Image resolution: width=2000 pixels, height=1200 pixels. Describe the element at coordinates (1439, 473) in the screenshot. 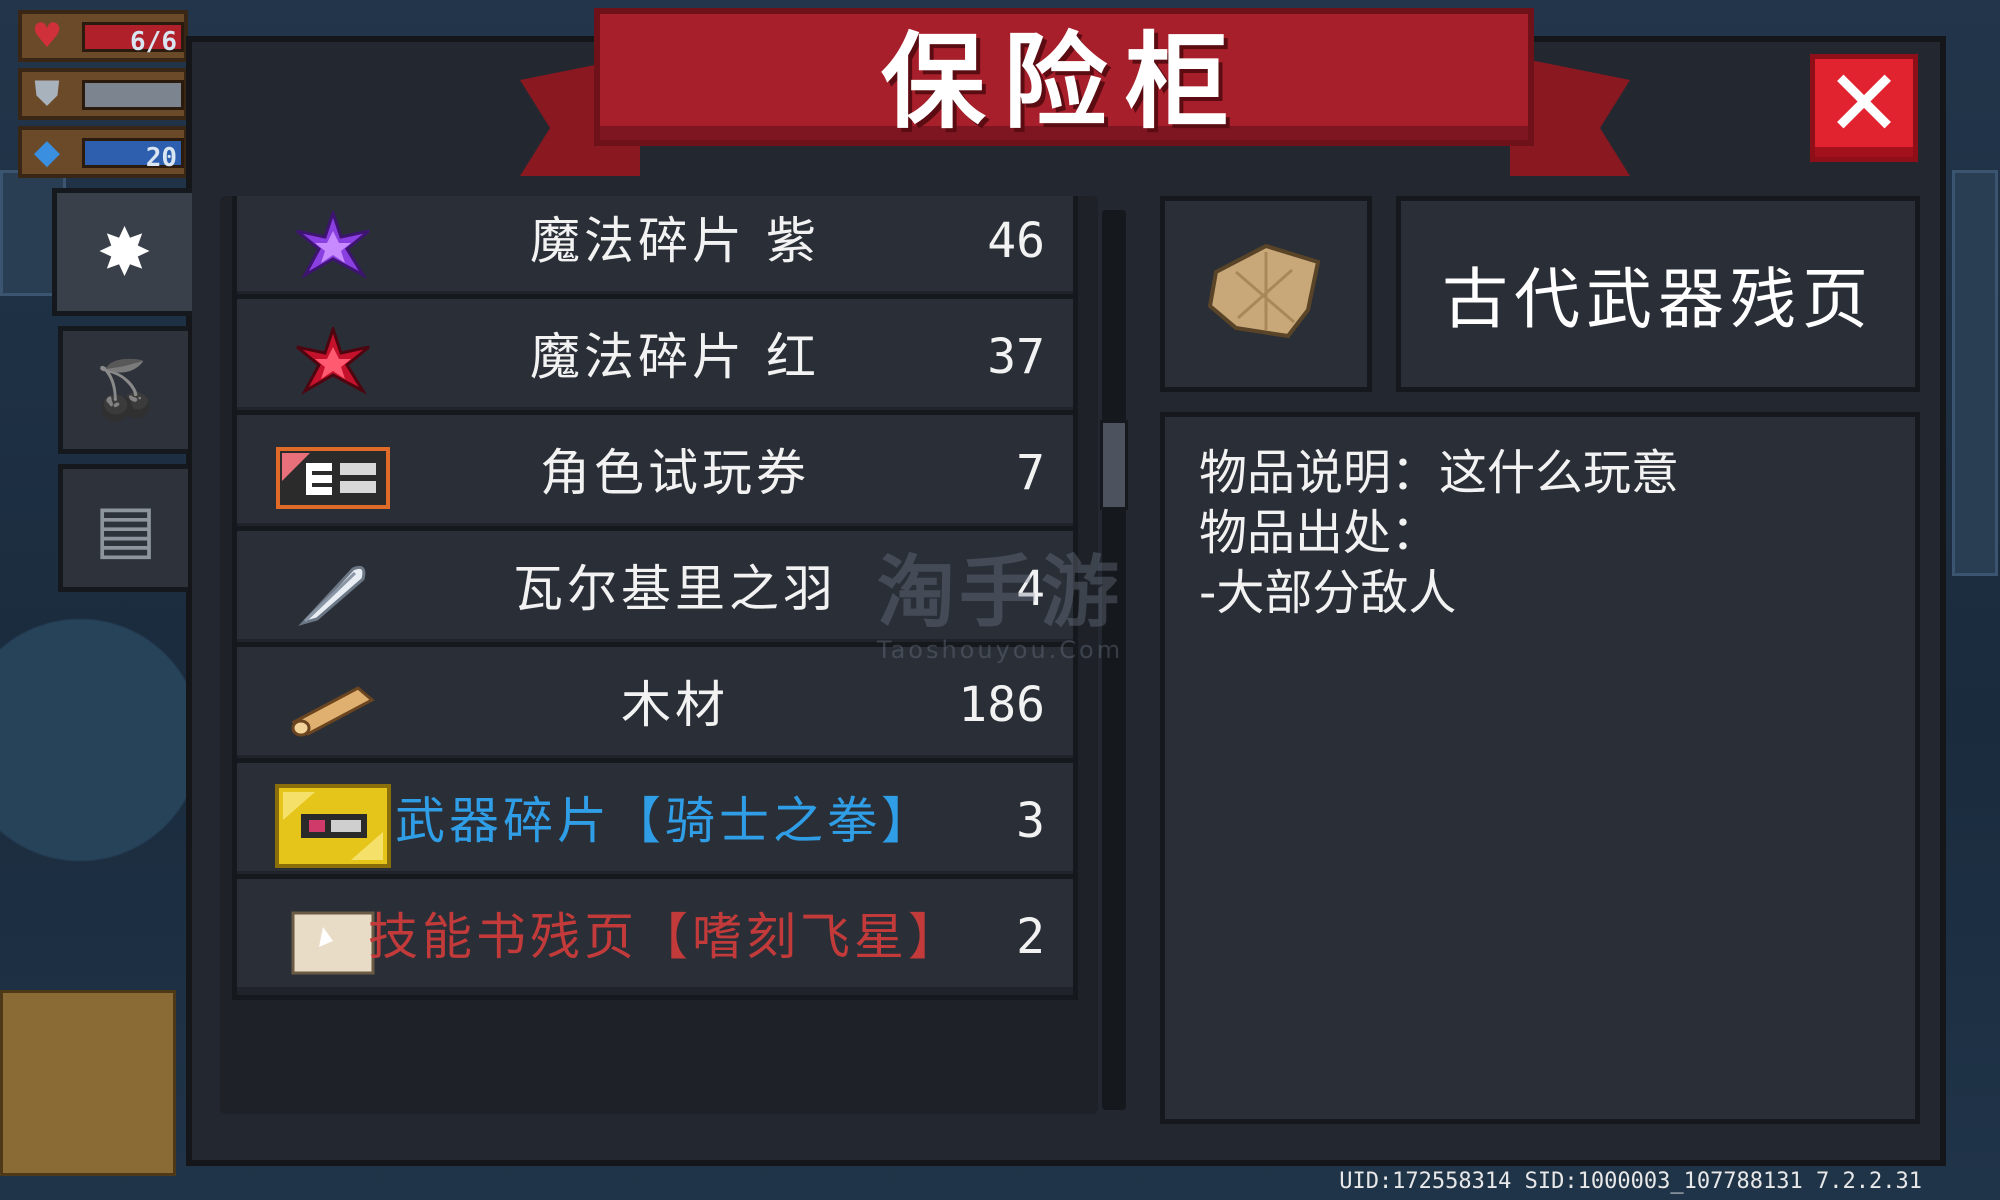

I see `item-description-line: 物品说明：这什么玩意` at that location.